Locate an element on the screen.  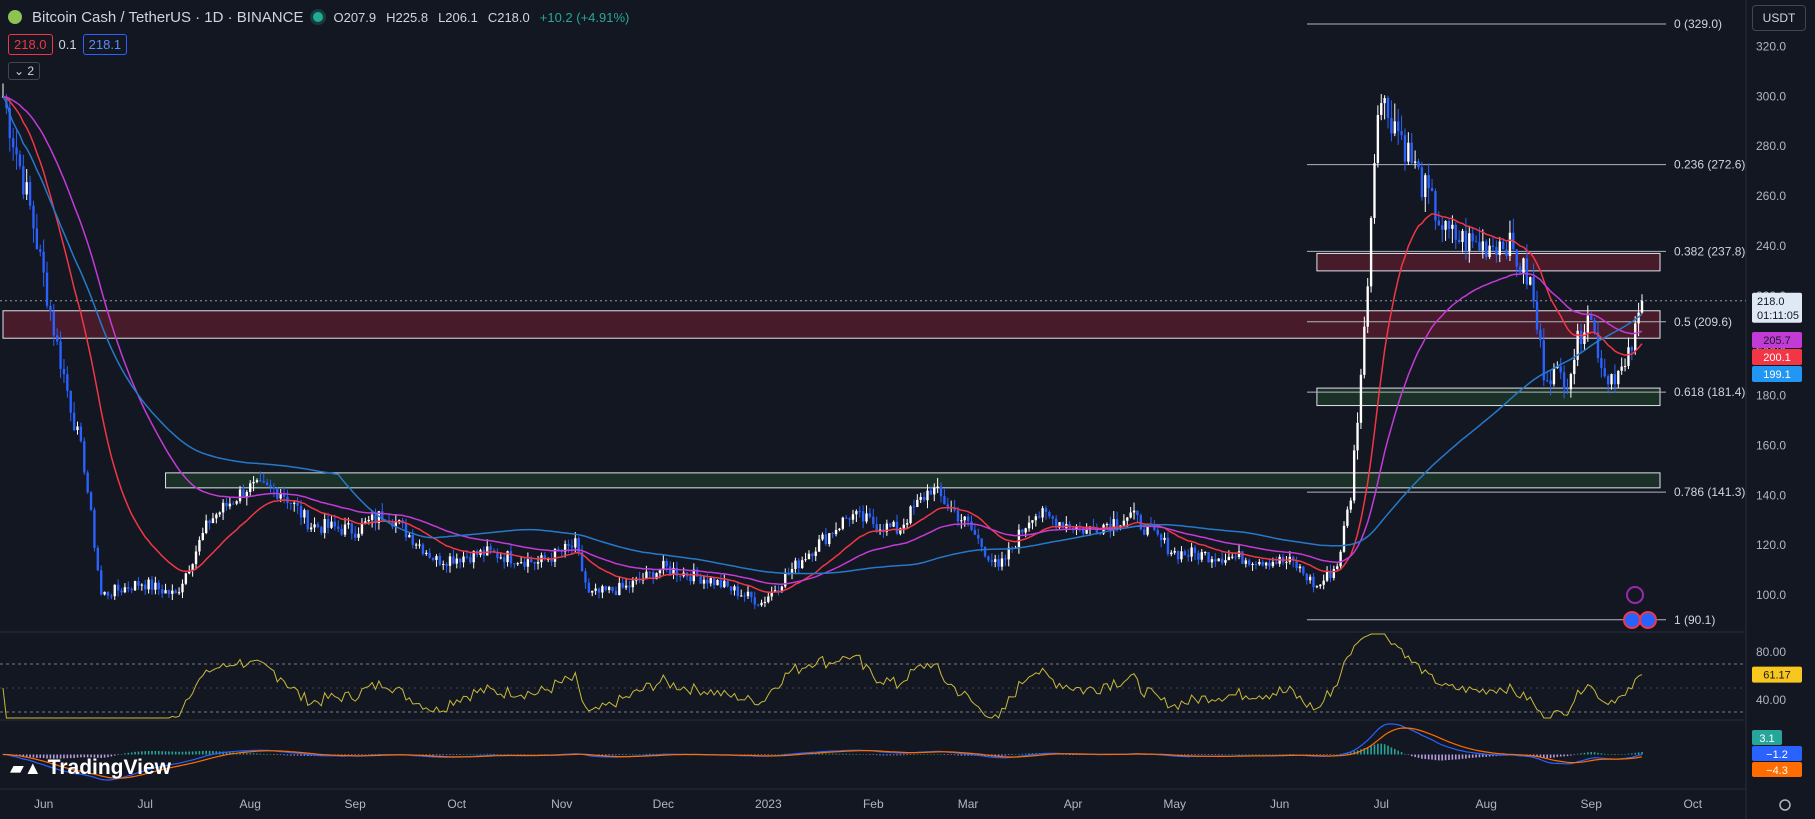
indicators-toggle: ⌄ 2 is located at coordinates (24, 71).